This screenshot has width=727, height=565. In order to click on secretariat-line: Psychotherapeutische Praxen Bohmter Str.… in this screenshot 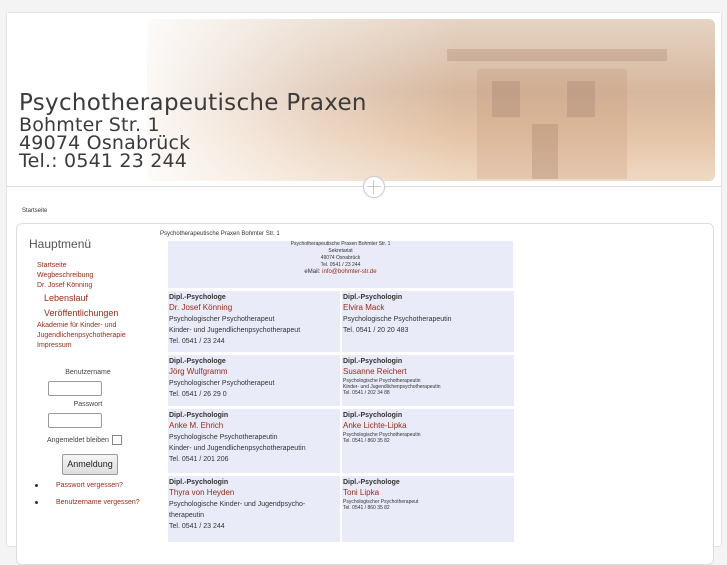, I will do `click(340, 244)`.